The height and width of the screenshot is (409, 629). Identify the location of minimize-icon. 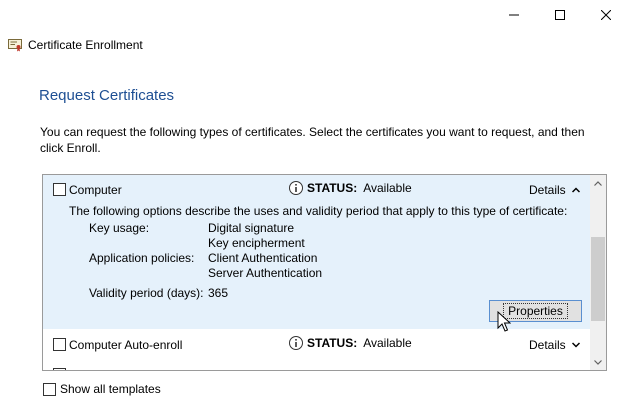
(514, 15).